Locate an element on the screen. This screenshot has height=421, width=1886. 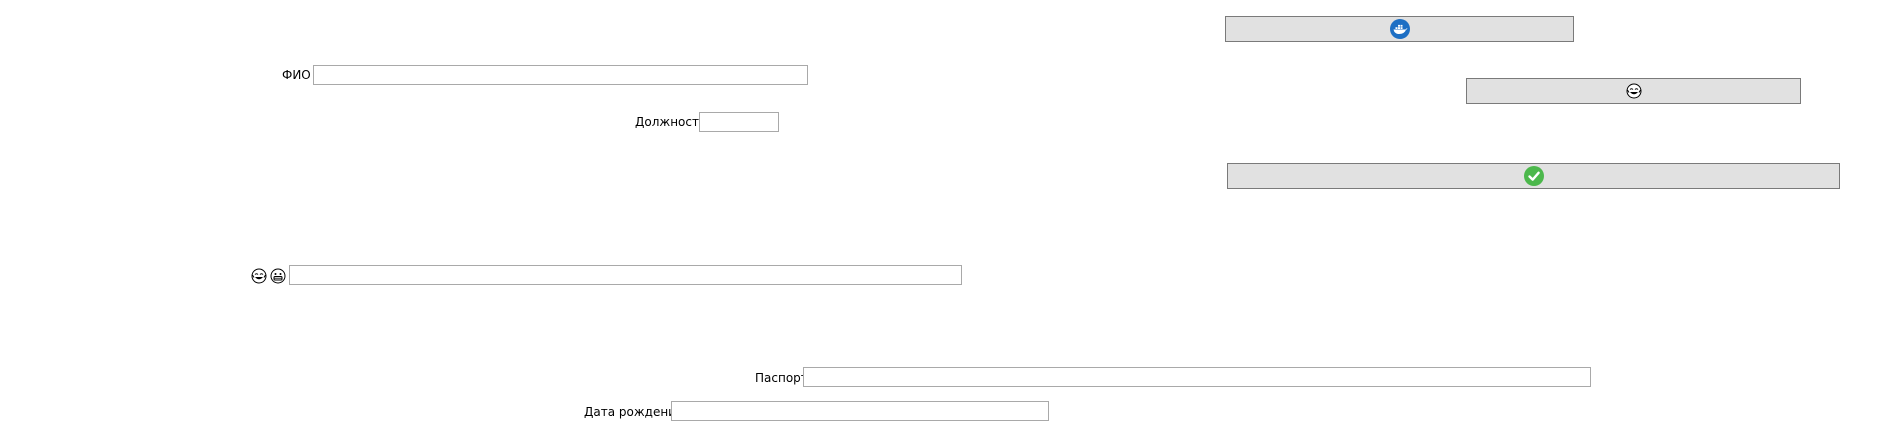
docker-button is located at coordinates (1399, 29).